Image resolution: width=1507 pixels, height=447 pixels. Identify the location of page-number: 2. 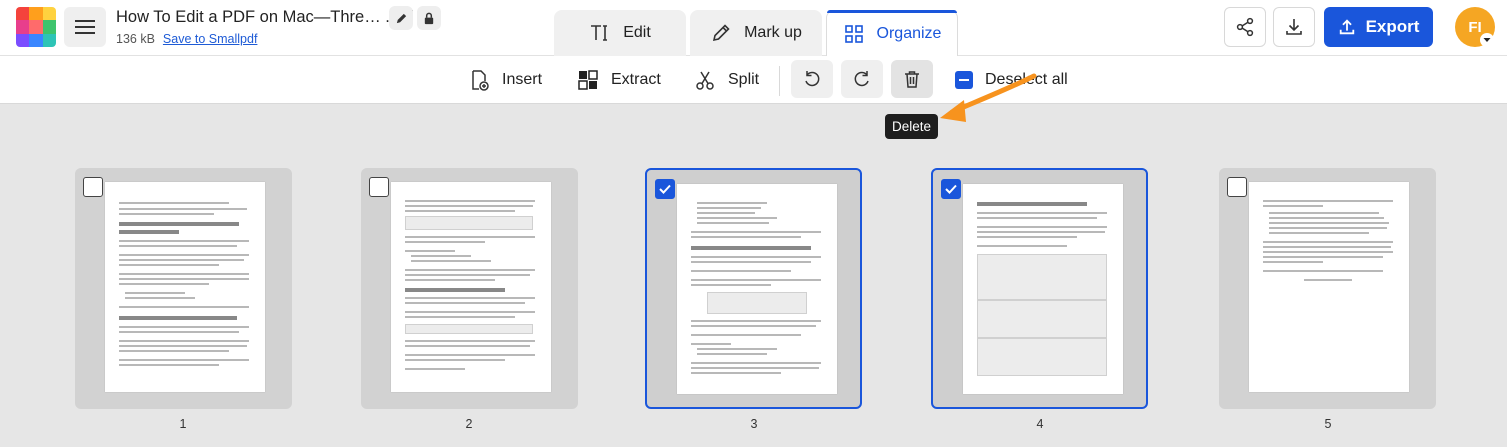
(469, 424).